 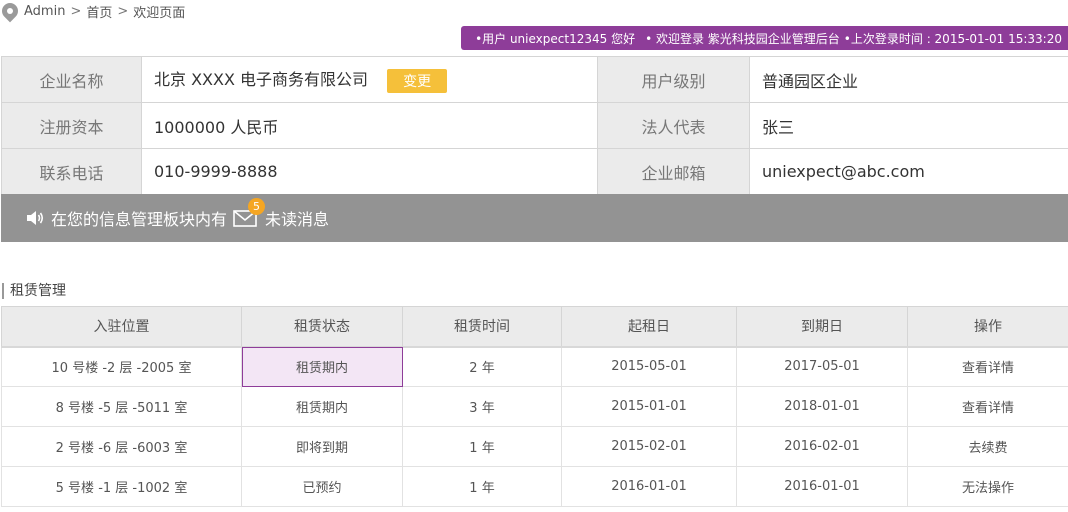 I want to click on cell-start-date: 2016-01-01, so click(x=649, y=486).